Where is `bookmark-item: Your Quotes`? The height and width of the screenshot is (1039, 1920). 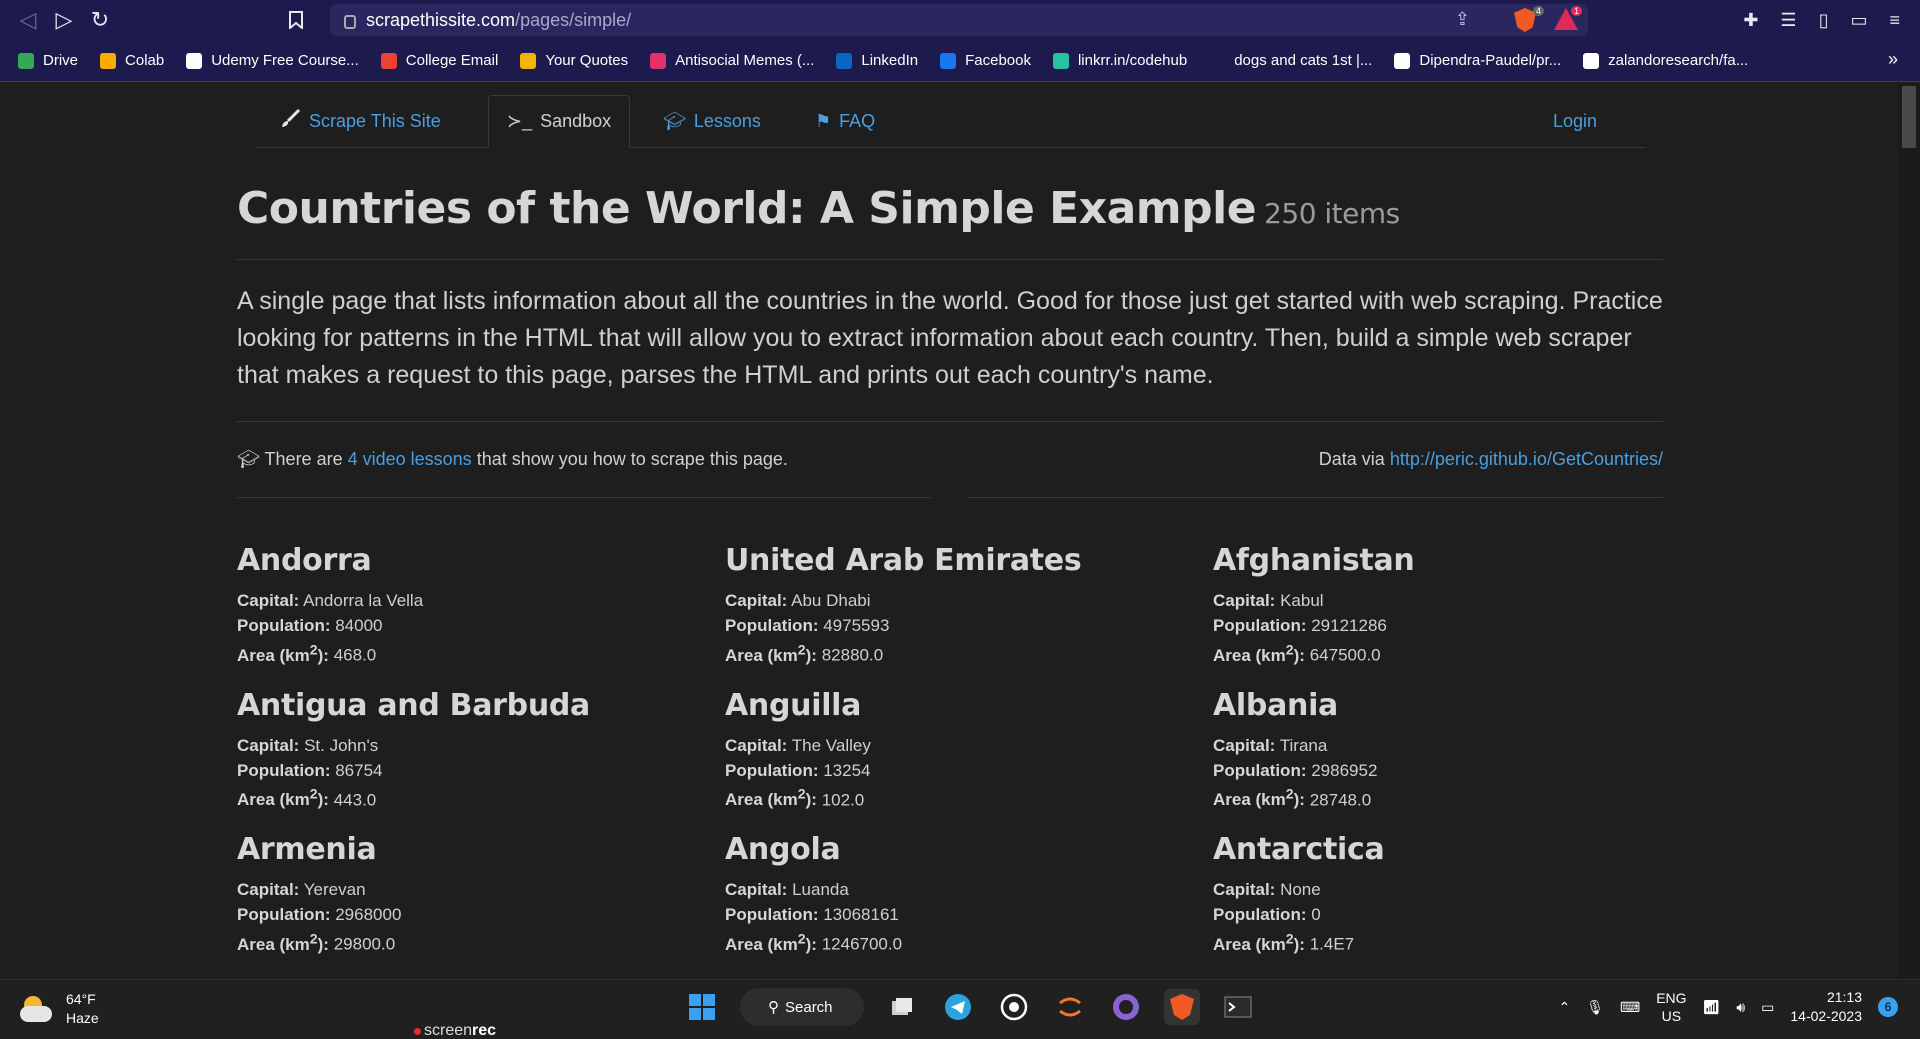 bookmark-item: Your Quotes is located at coordinates (574, 60).